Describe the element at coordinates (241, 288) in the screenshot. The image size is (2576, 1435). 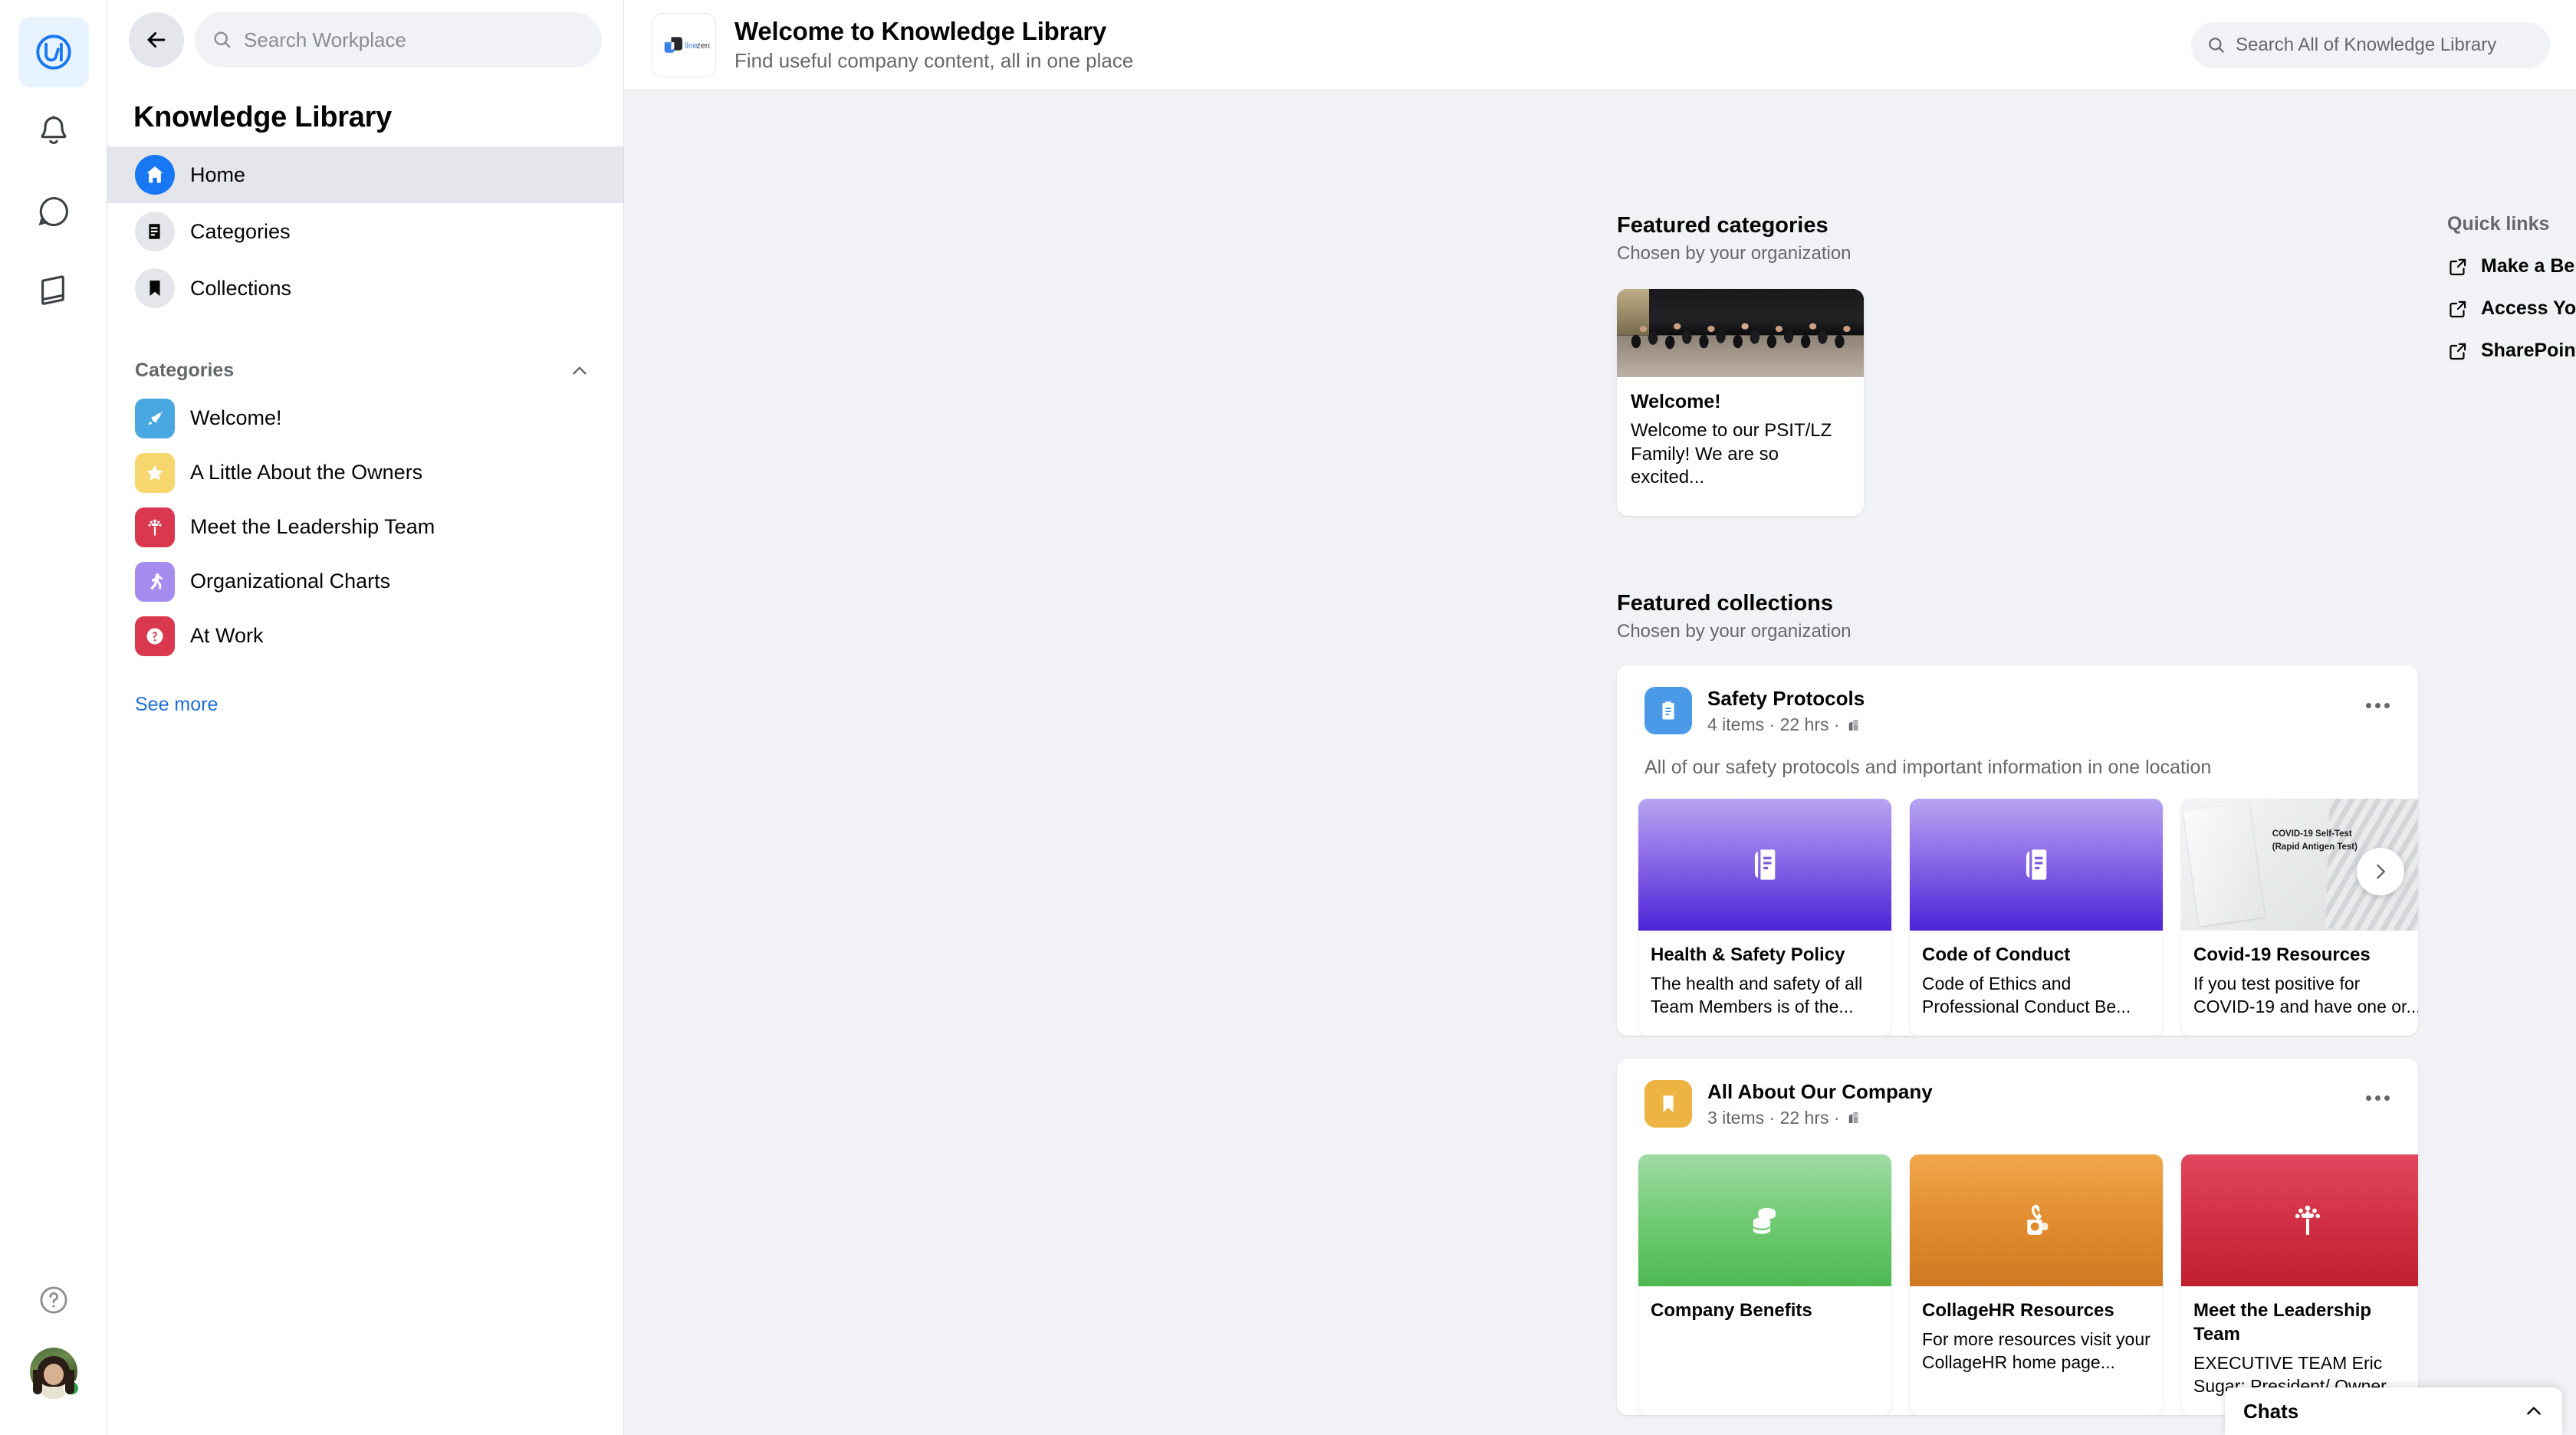
I see `sidebar-item-collections-label: Collections` at that location.